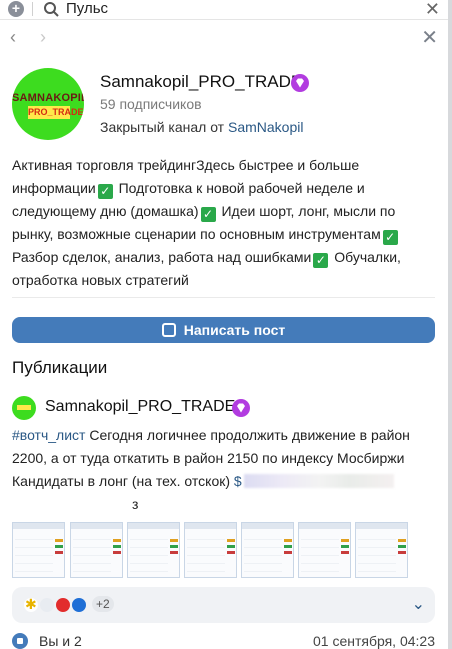 This screenshot has height=649, width=452. What do you see at coordinates (234, 330) in the screenshot?
I see `write-post-label: Написать пост` at bounding box center [234, 330].